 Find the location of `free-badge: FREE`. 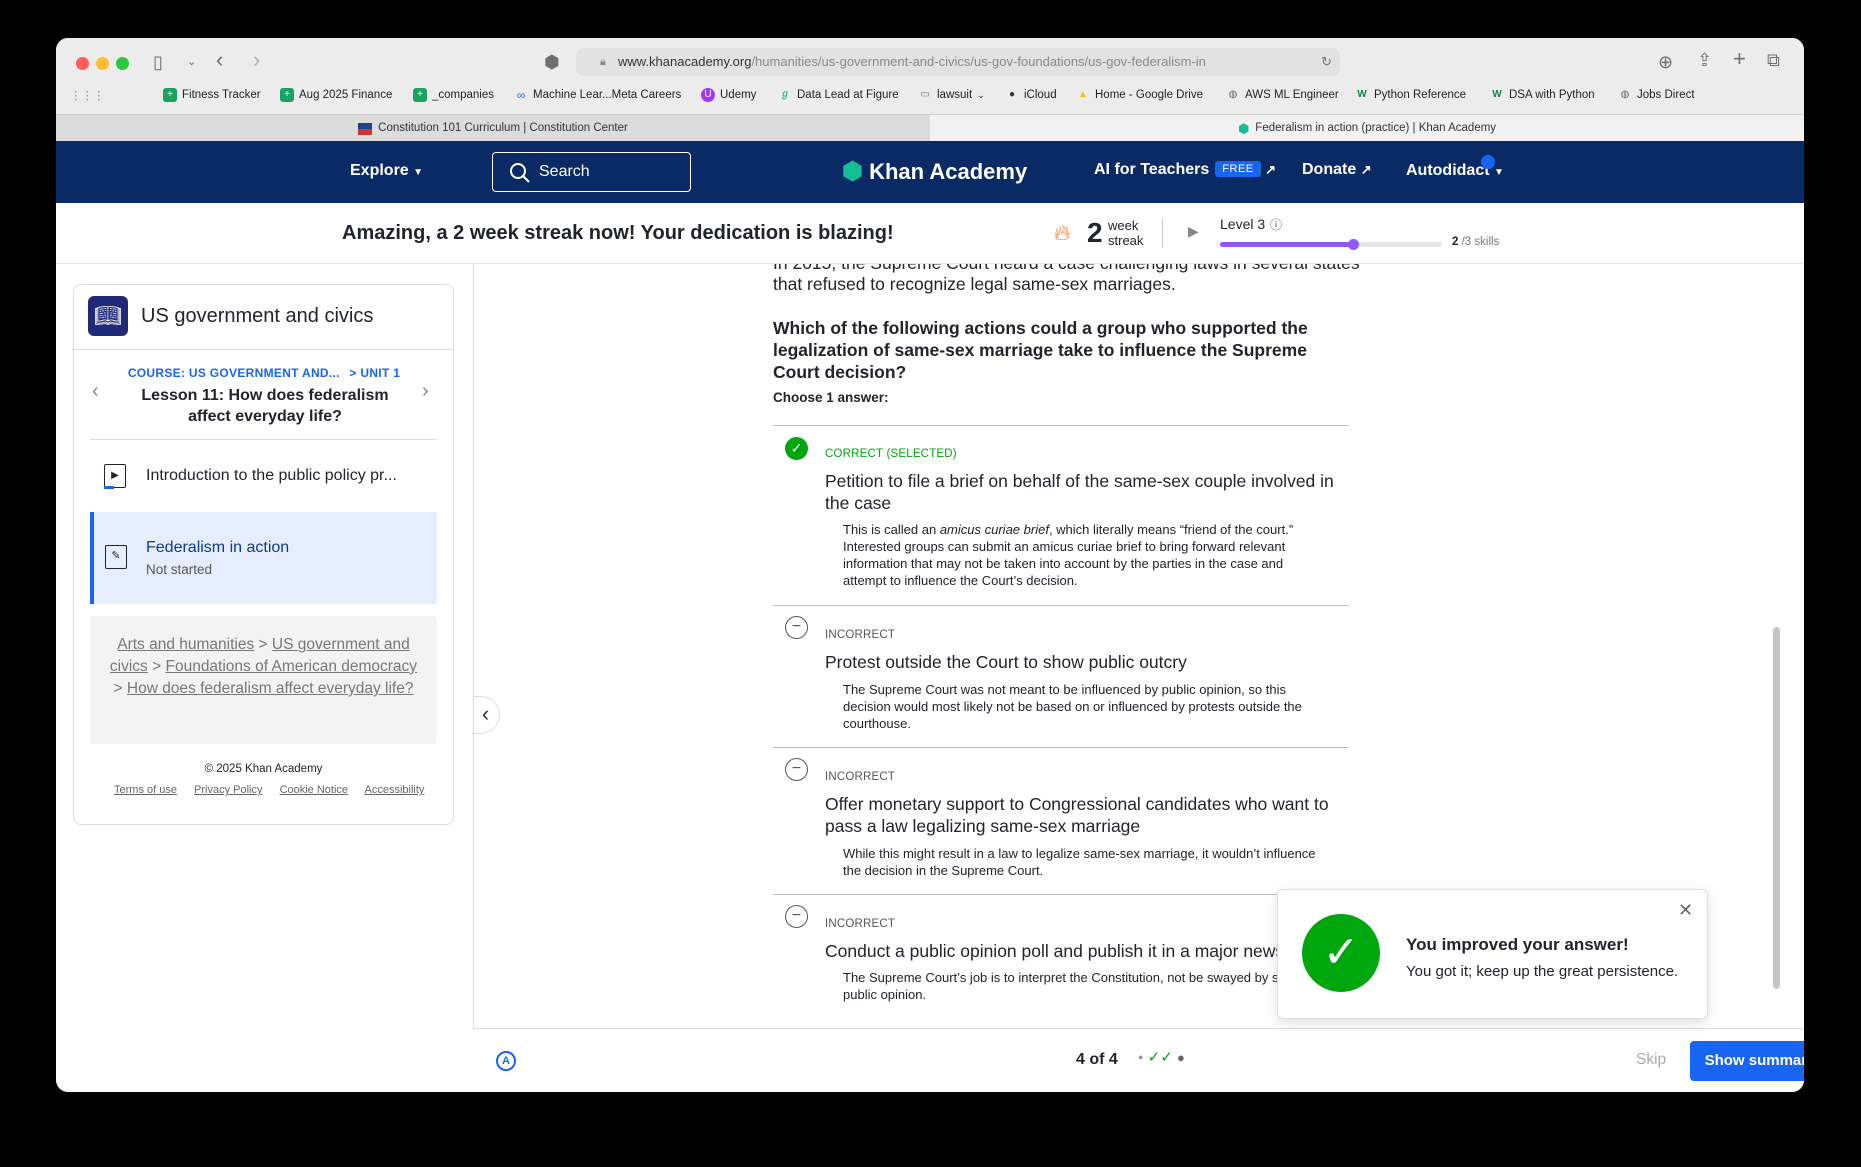

free-badge: FREE is located at coordinates (1238, 169).